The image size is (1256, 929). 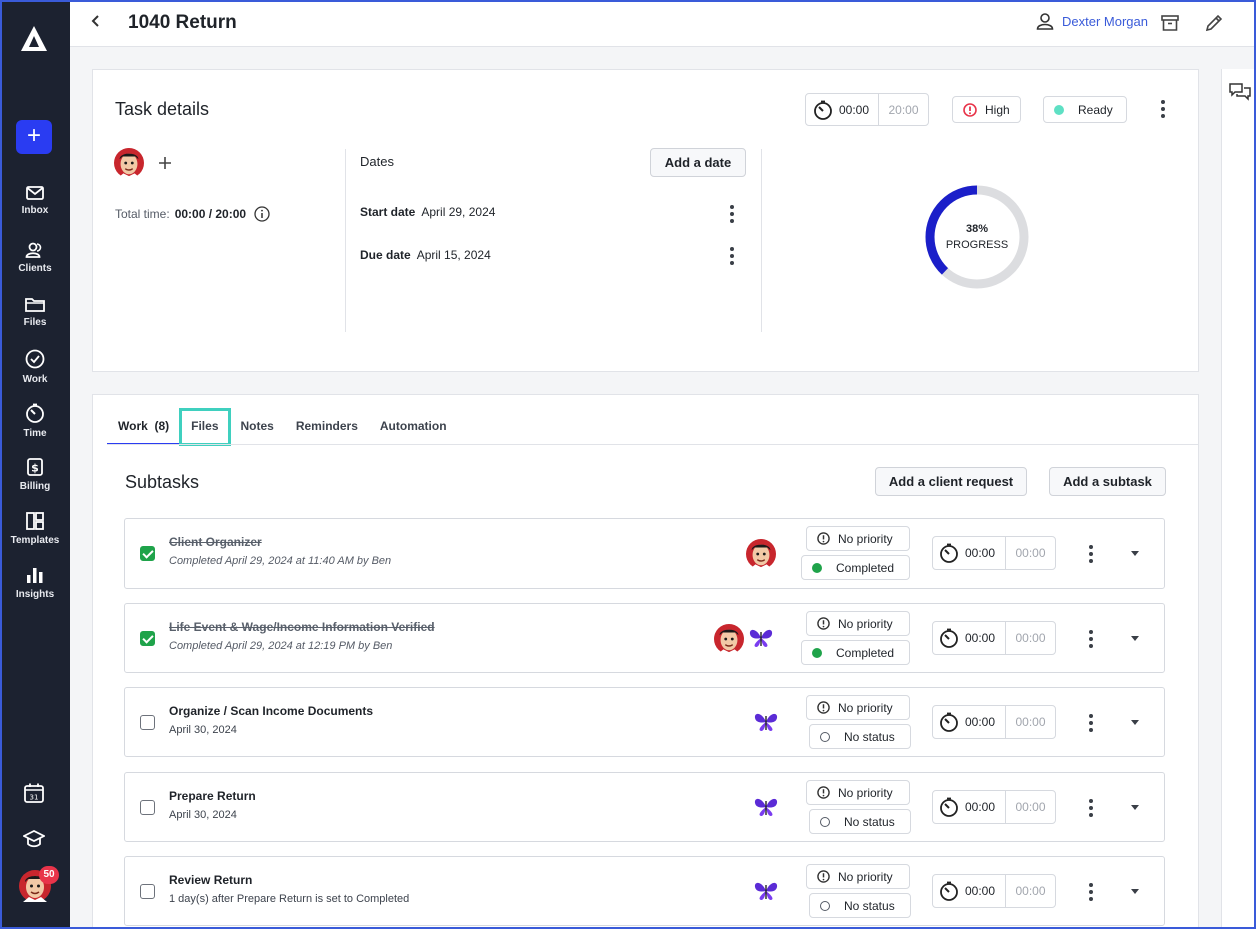 I want to click on info-icon, so click(x=262, y=214).